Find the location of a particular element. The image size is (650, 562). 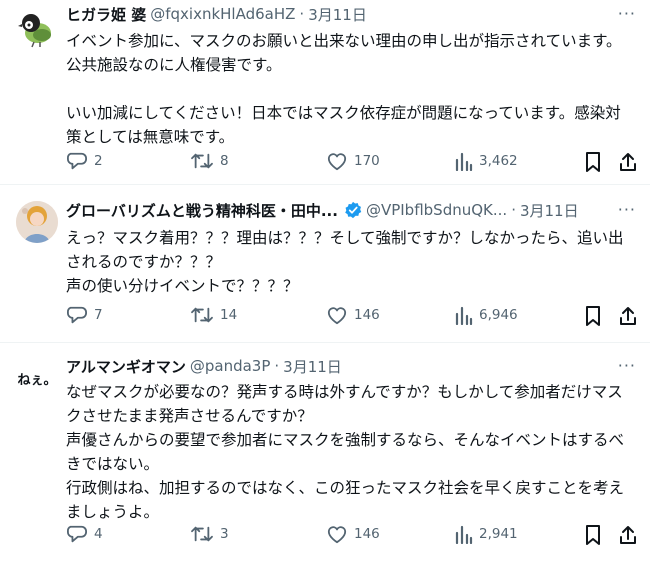

display-name: ヒガラ姫 婆 is located at coordinates (106, 14).